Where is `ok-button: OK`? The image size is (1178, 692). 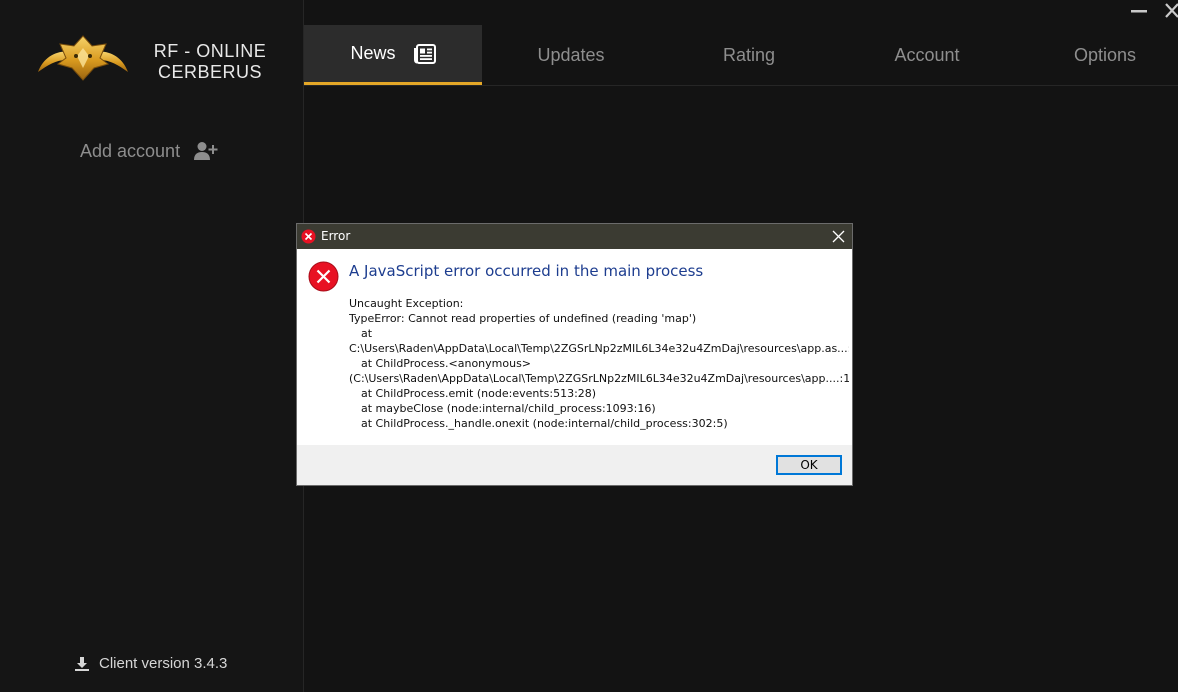
ok-button: OK is located at coordinates (809, 465).